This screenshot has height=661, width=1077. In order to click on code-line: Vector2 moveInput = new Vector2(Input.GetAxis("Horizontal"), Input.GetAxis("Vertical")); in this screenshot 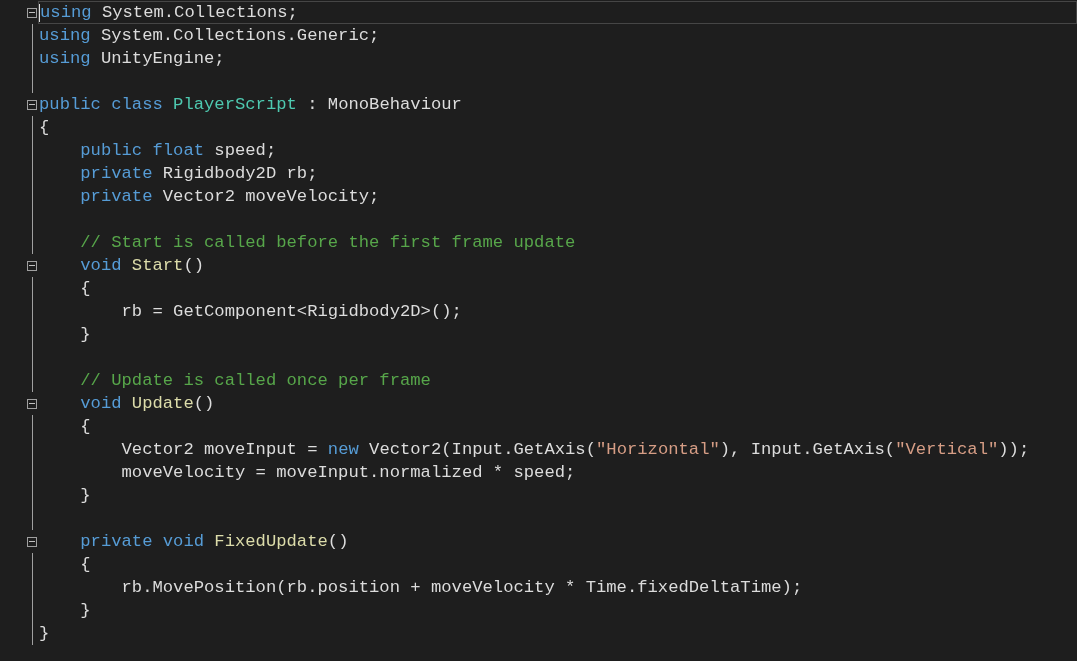, I will do `click(575, 450)`.